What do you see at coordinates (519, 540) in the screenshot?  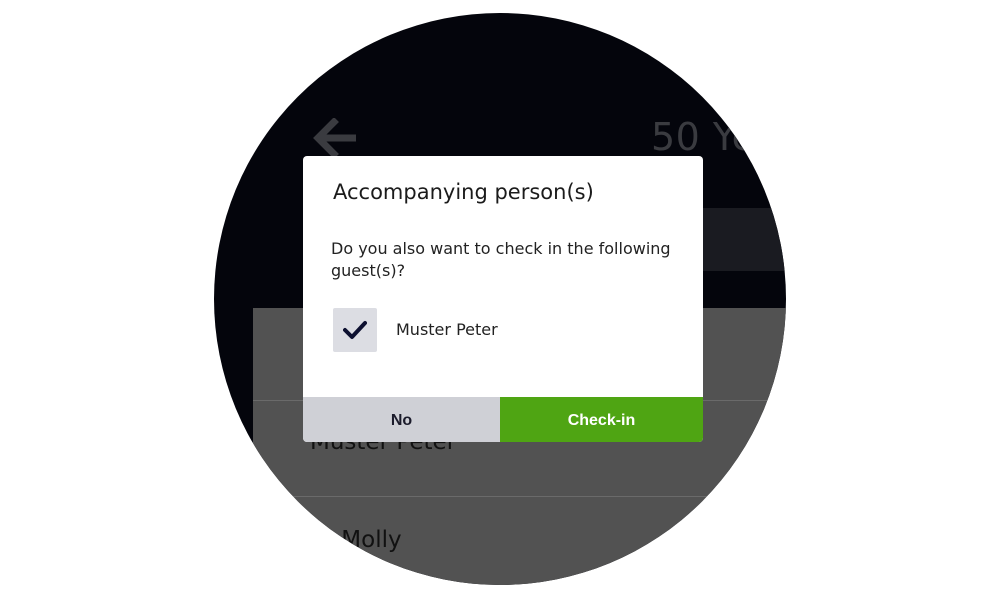 I see `guest-list-item: ss Molly` at bounding box center [519, 540].